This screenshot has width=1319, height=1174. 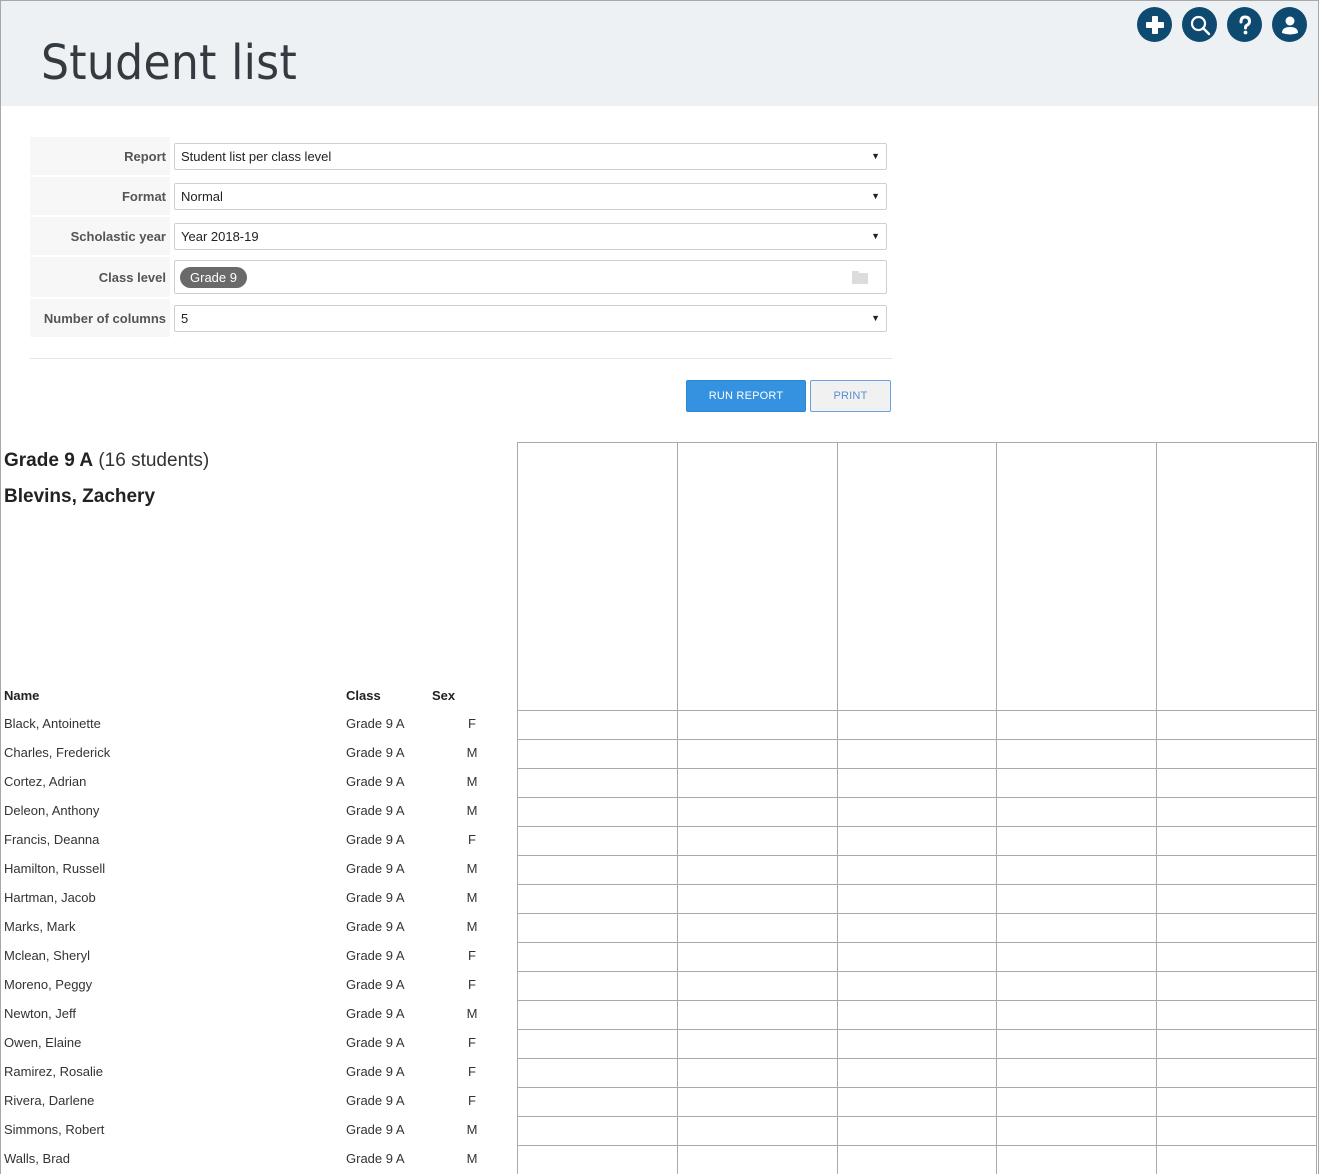 I want to click on student-row: Rivera, Darlene Grade 9 A F, so click(x=258, y=1101).